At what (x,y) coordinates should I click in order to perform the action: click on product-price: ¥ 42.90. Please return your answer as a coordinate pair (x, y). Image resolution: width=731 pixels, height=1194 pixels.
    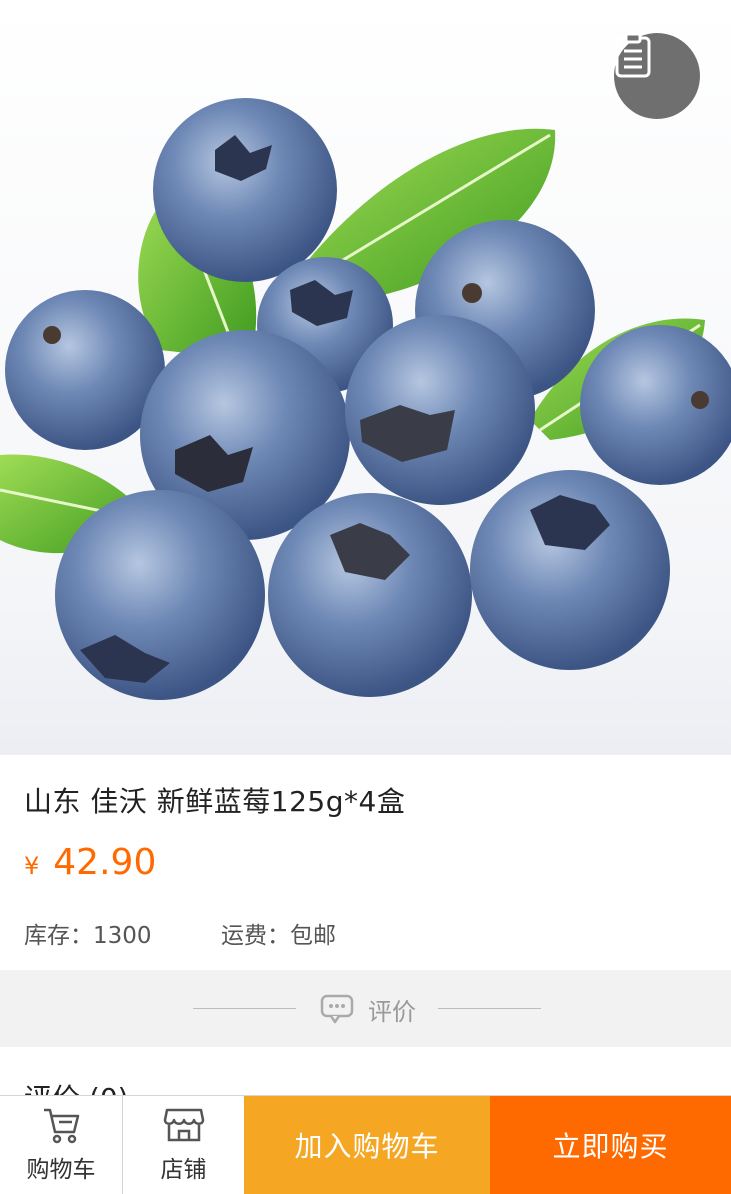
    Looking at the image, I should click on (90, 862).